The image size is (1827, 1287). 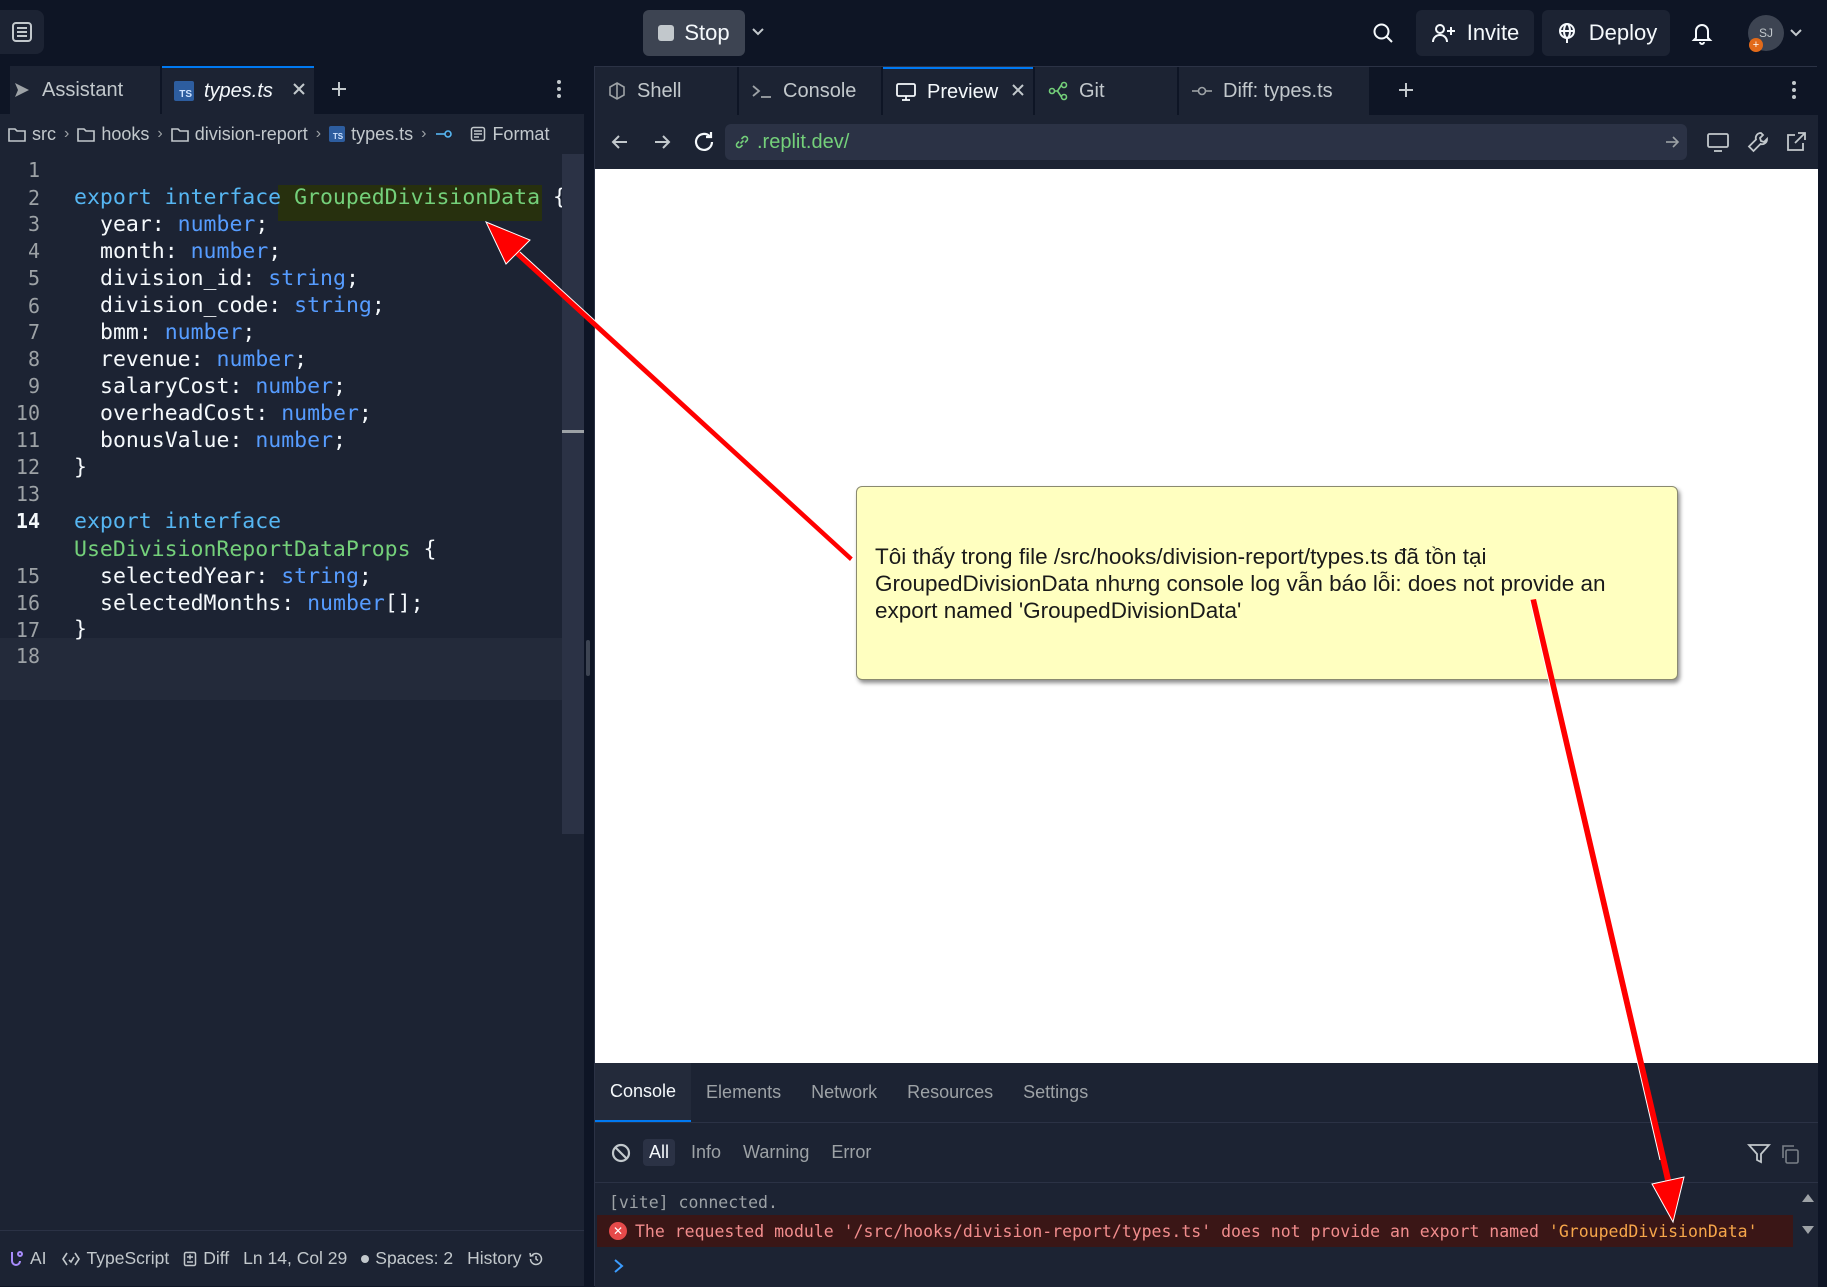 I want to click on tab-shell: Shell, so click(x=666, y=91).